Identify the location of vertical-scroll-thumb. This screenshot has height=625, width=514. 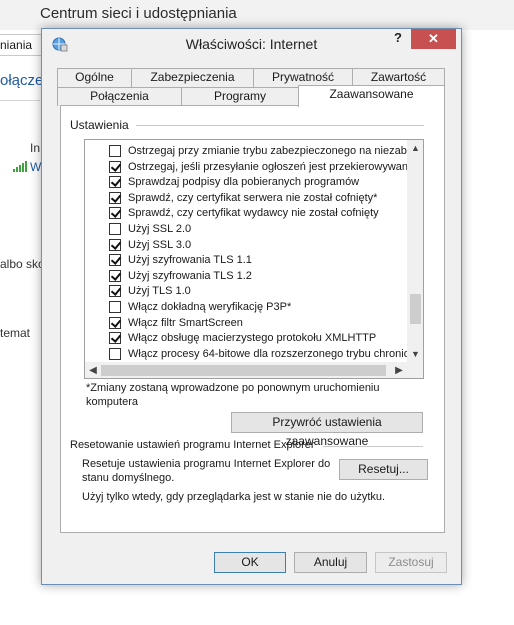
(415, 309).